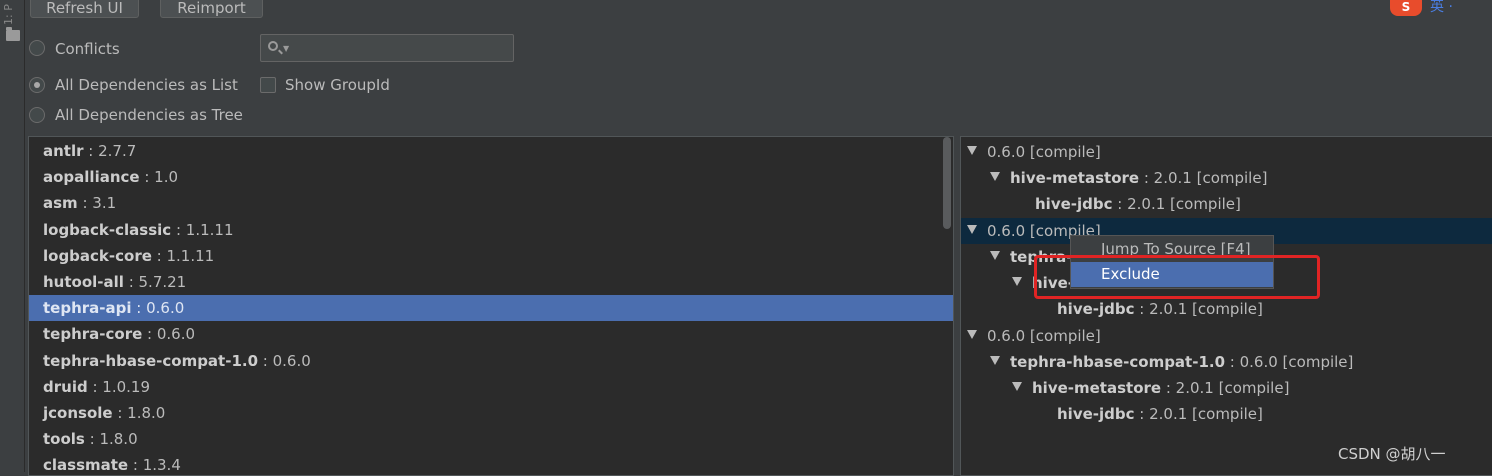 This screenshot has height=476, width=1492. I want to click on dependency-version: 1.0, so click(166, 177).